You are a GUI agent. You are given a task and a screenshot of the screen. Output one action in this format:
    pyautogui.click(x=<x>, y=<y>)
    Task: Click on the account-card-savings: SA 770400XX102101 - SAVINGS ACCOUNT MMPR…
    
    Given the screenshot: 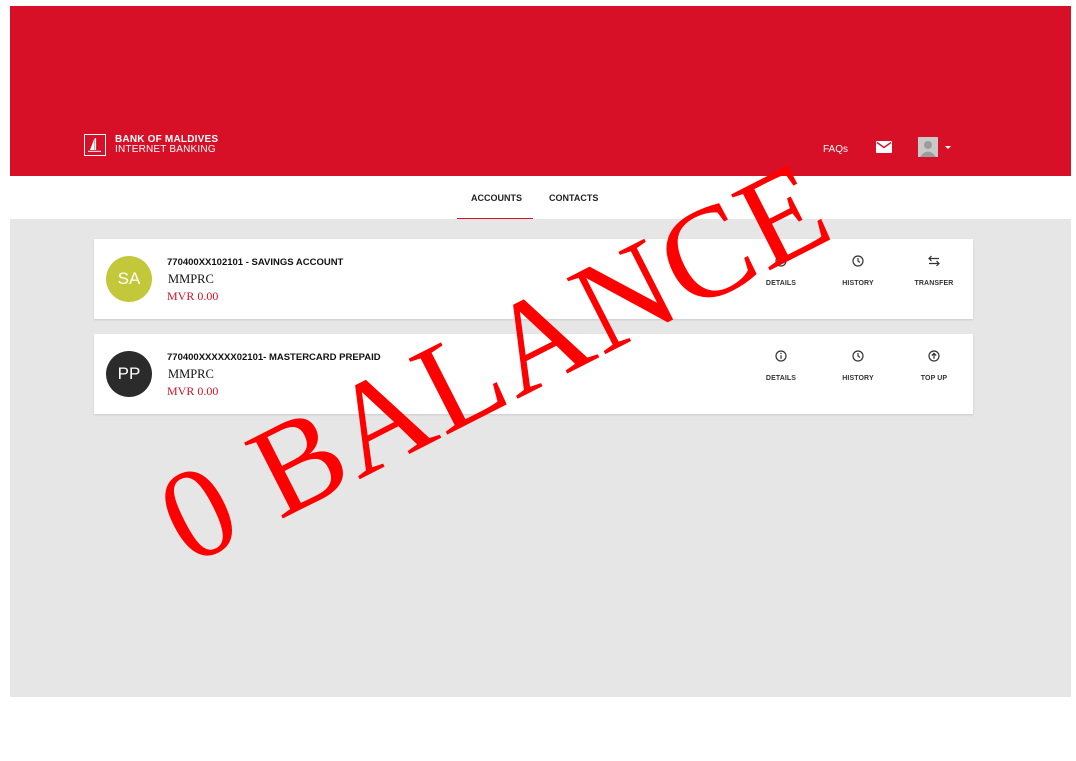 What is the action you would take?
    pyautogui.click(x=533, y=279)
    